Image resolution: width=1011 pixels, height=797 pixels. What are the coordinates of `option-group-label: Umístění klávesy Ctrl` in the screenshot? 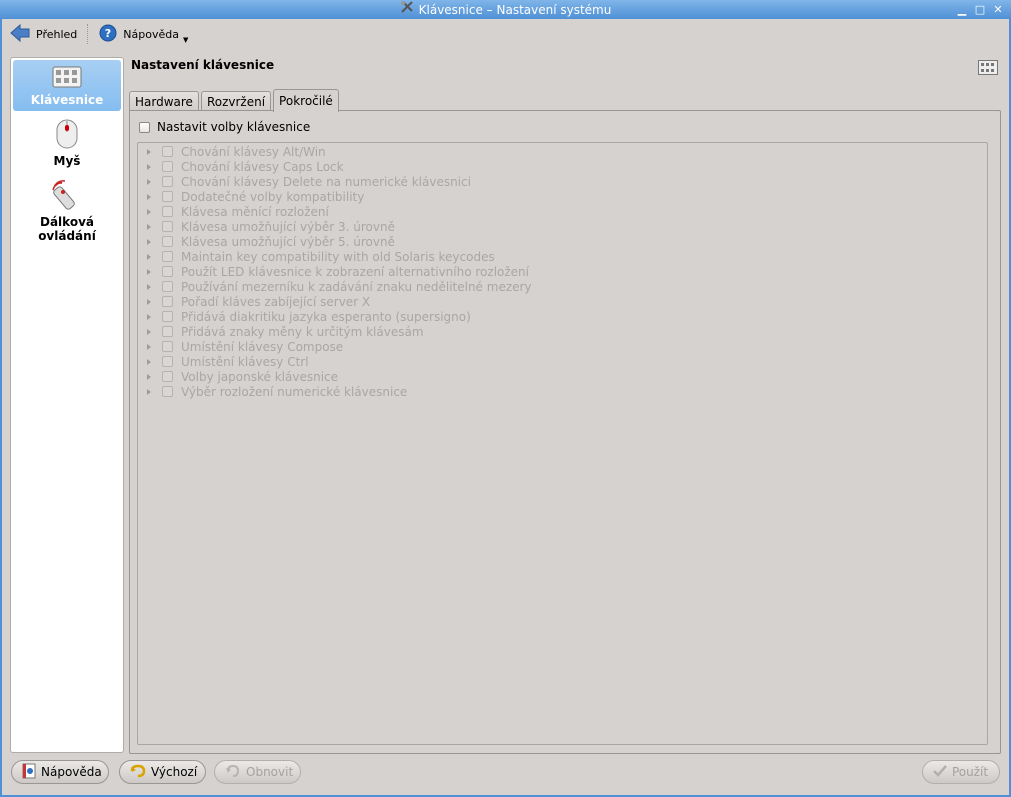 It's located at (245, 361).